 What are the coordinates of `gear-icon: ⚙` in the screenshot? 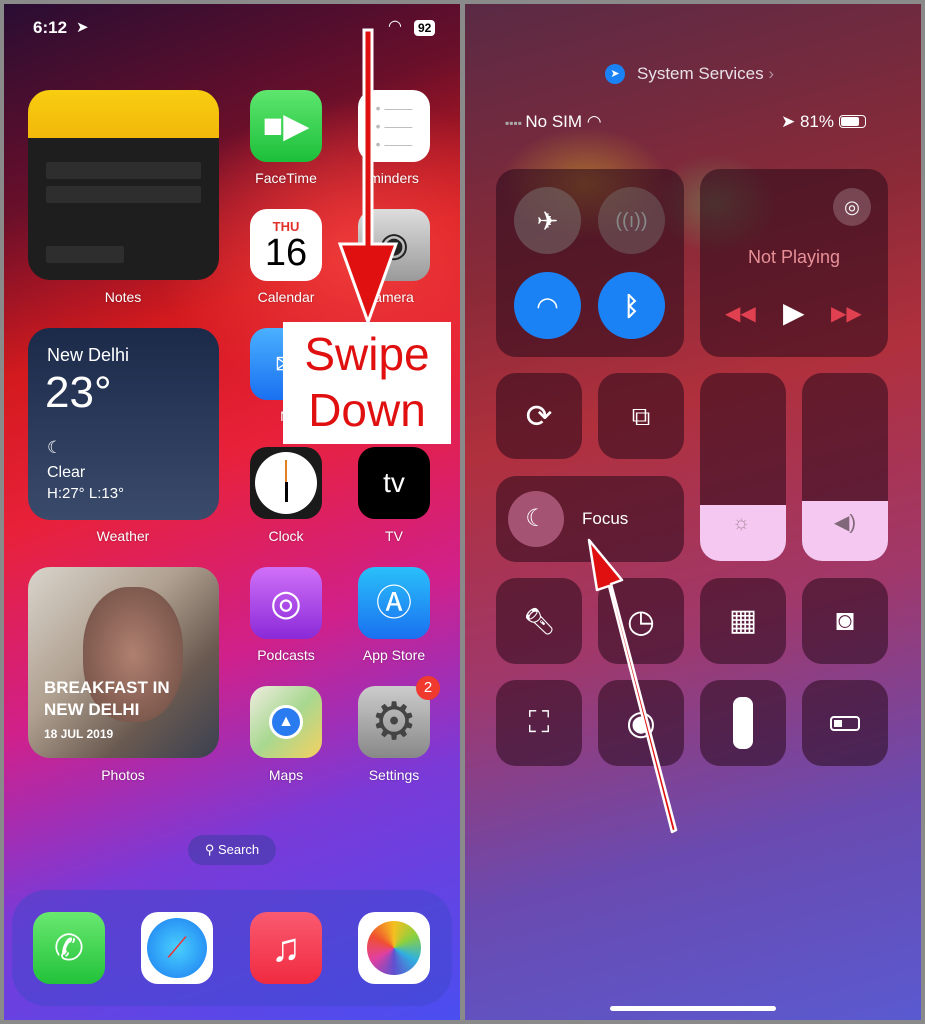 It's located at (394, 722).